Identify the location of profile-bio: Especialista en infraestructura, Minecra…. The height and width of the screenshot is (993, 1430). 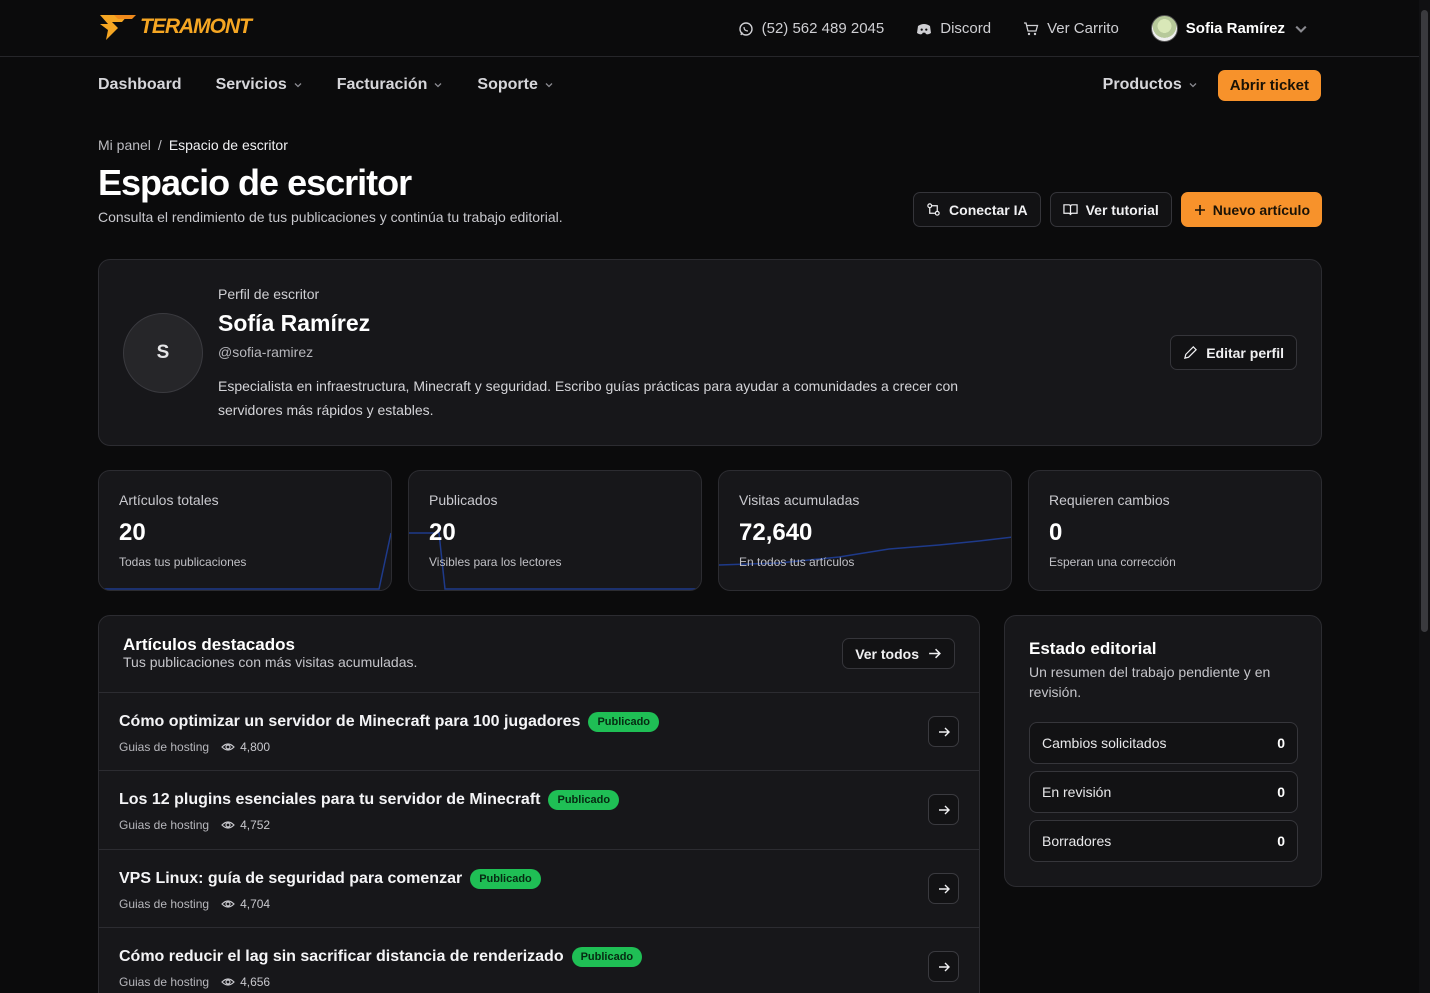
(588, 398).